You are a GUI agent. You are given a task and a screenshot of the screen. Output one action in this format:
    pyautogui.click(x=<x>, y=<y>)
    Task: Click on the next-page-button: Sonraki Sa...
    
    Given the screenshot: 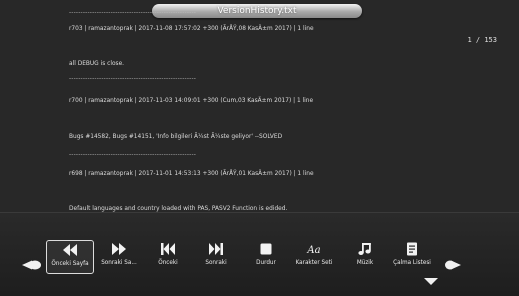 What is the action you would take?
    pyautogui.click(x=119, y=256)
    